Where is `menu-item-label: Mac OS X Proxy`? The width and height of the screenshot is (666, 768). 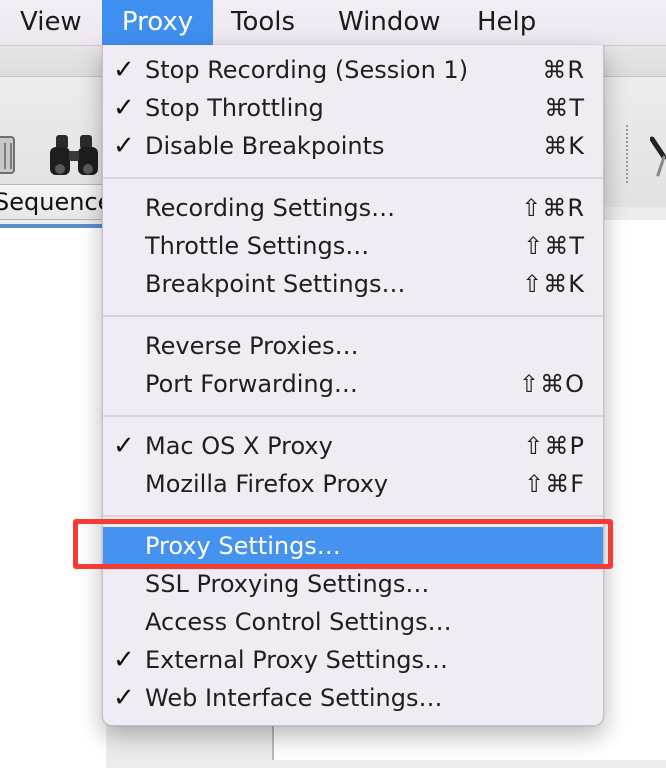 menu-item-label: Mac OS X Proxy is located at coordinates (239, 446).